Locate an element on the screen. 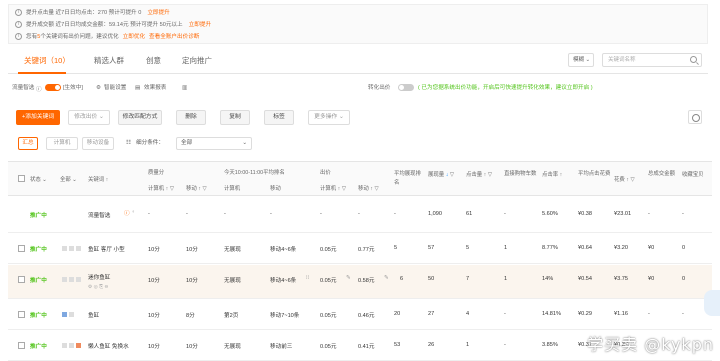 The width and height of the screenshot is (720, 361). bid-mobile-header: 移动 ↑ ▽ is located at coordinates (368, 188).